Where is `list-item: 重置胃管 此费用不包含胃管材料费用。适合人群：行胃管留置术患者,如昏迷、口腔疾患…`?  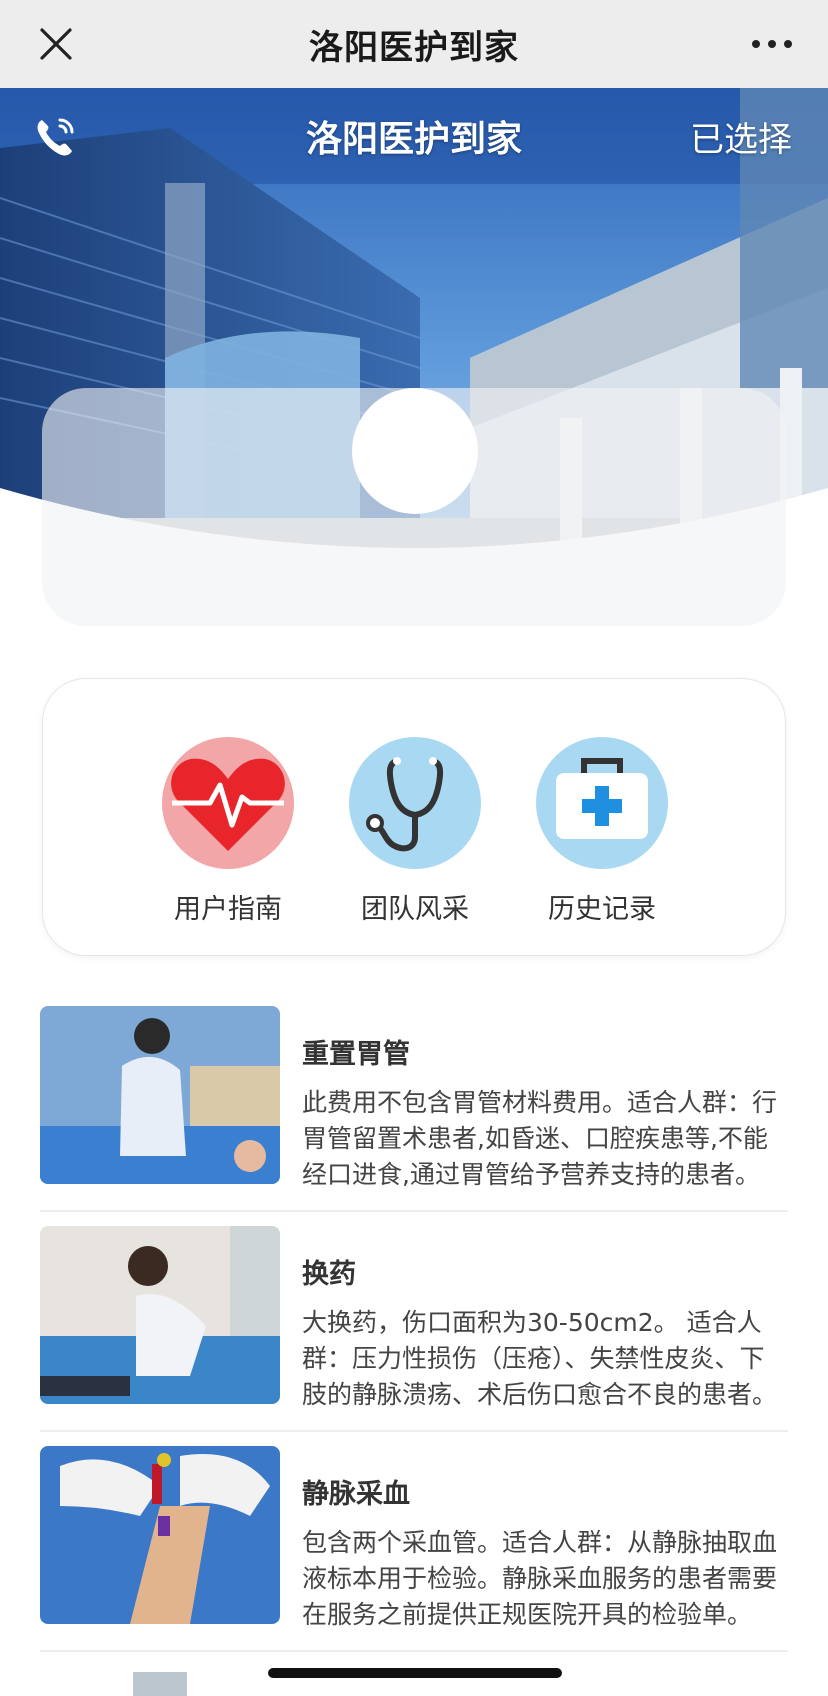
list-item: 重置胃管 此费用不包含胃管材料费用。适合人群：行胃管留置术患者,如昏迷、口腔疾患… is located at coordinates (414, 1102).